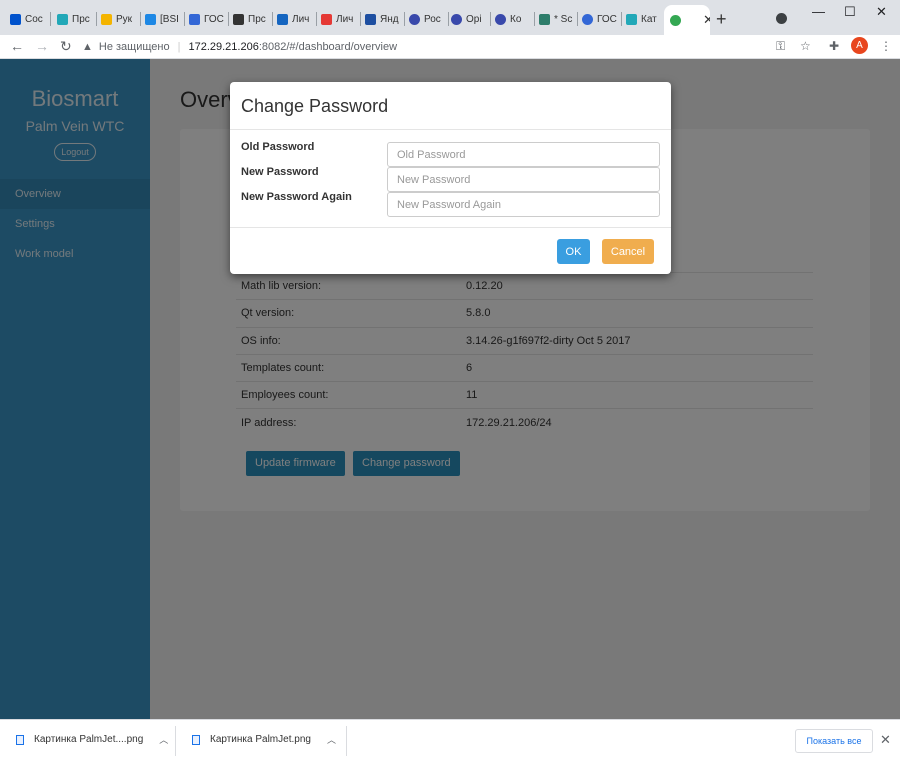  Describe the element at coordinates (280, 172) in the screenshot. I see `new-password-label: New Password` at that location.